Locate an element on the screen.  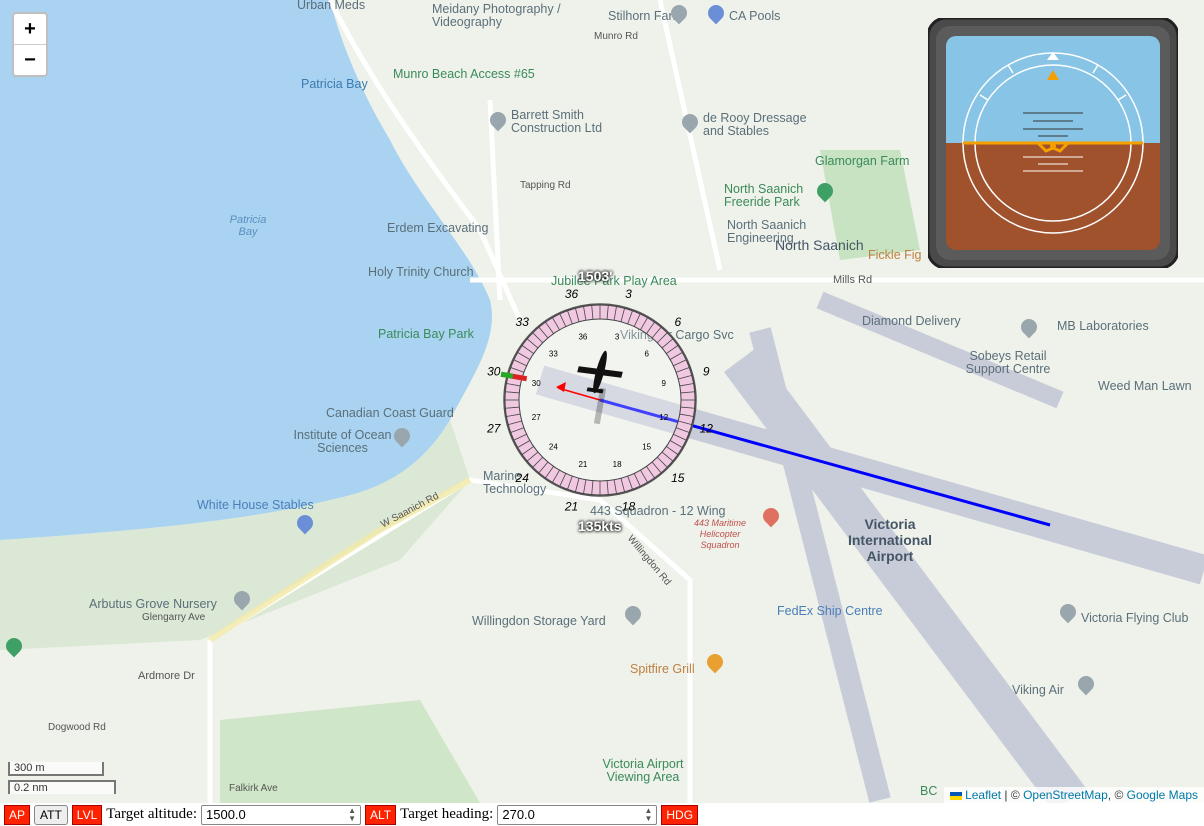
attrib-text: , © is located at coordinates (1117, 795).